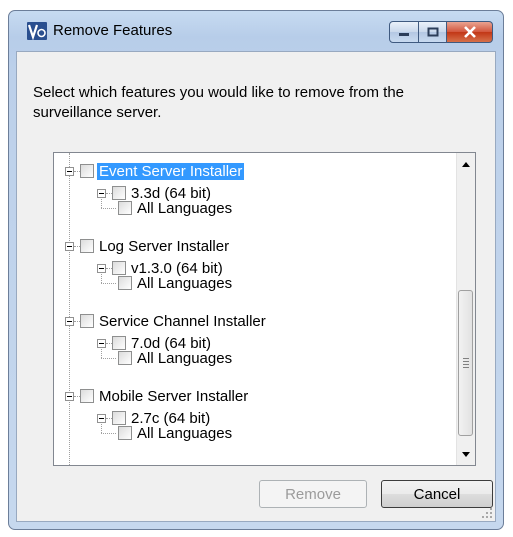 The height and width of the screenshot is (537, 513). I want to click on resize-grip-icon, so click(487, 513).